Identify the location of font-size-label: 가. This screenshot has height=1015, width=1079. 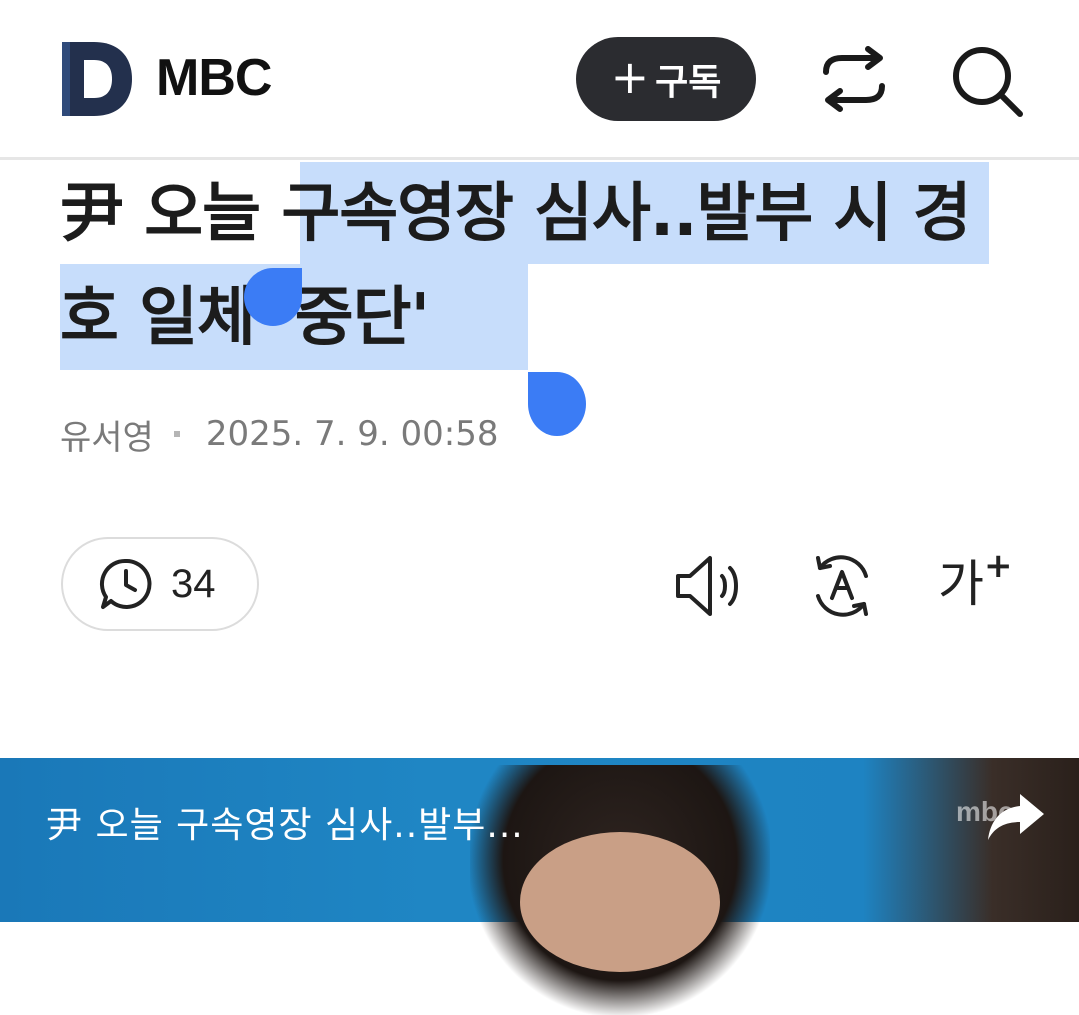
(961, 584).